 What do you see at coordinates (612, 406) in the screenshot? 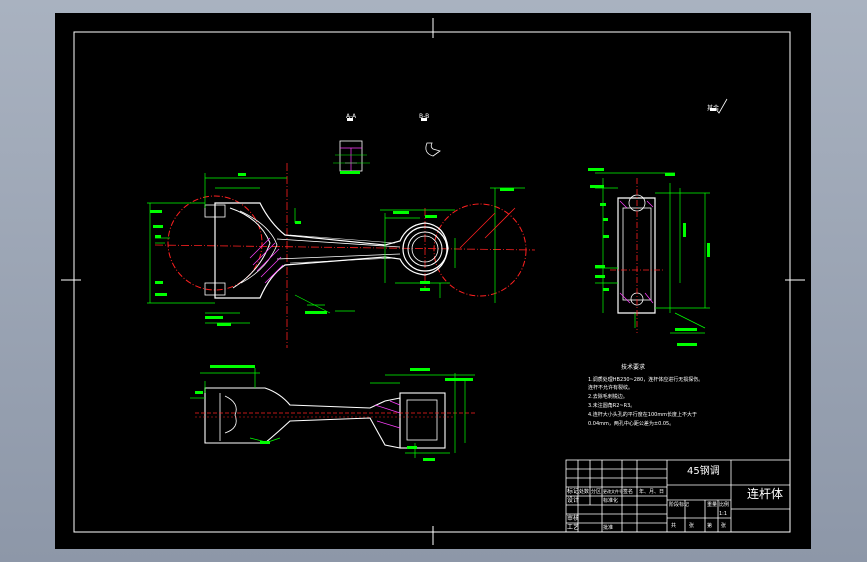
I see `note-line-4: 3.未注圆角R2~R3。` at bounding box center [612, 406].